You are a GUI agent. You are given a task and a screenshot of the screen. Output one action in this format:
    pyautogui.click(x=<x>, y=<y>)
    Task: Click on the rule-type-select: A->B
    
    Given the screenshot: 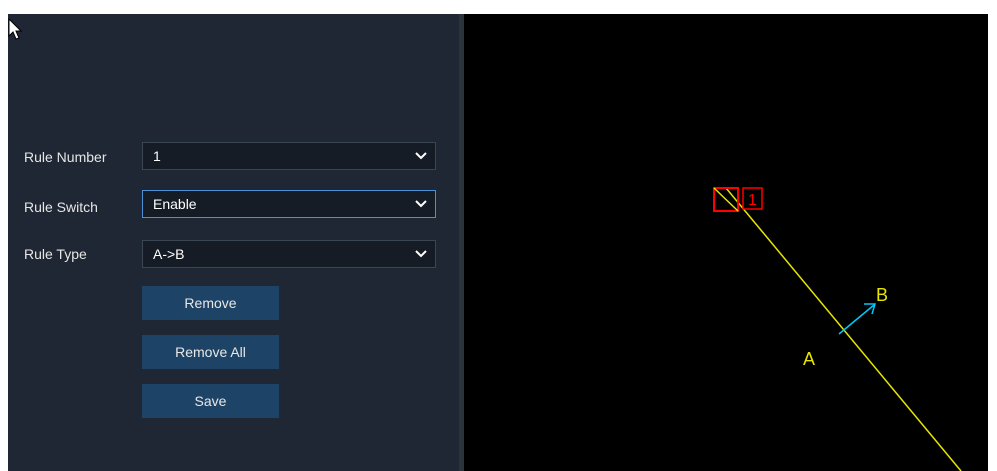 What is the action you would take?
    pyautogui.click(x=289, y=254)
    